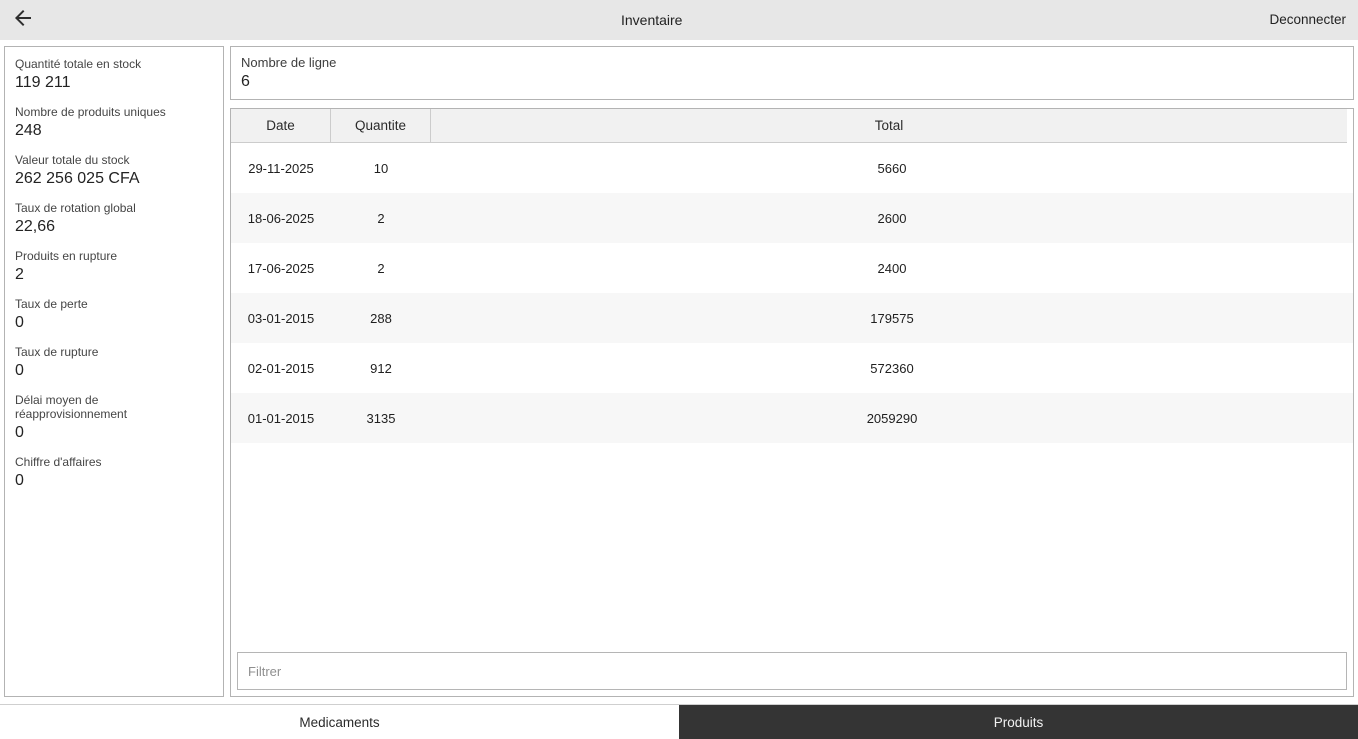  What do you see at coordinates (71, 407) in the screenshot?
I see `stat-label: Délai moyen de réapprovisionnement` at bounding box center [71, 407].